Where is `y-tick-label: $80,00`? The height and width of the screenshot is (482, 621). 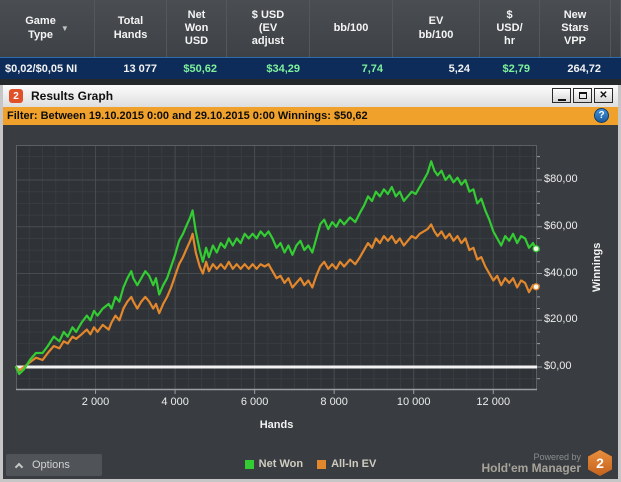 y-tick-label: $80,00 is located at coordinates (561, 179).